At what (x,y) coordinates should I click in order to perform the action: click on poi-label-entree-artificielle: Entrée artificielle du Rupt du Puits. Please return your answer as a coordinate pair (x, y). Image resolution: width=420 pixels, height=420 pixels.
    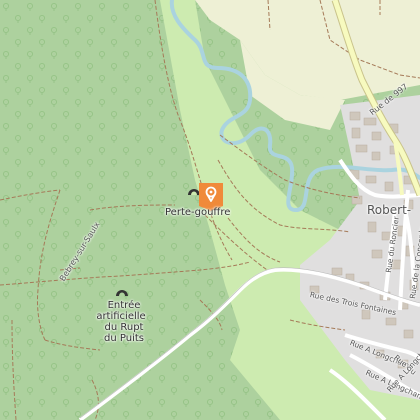
    Looking at the image, I should click on (122, 322).